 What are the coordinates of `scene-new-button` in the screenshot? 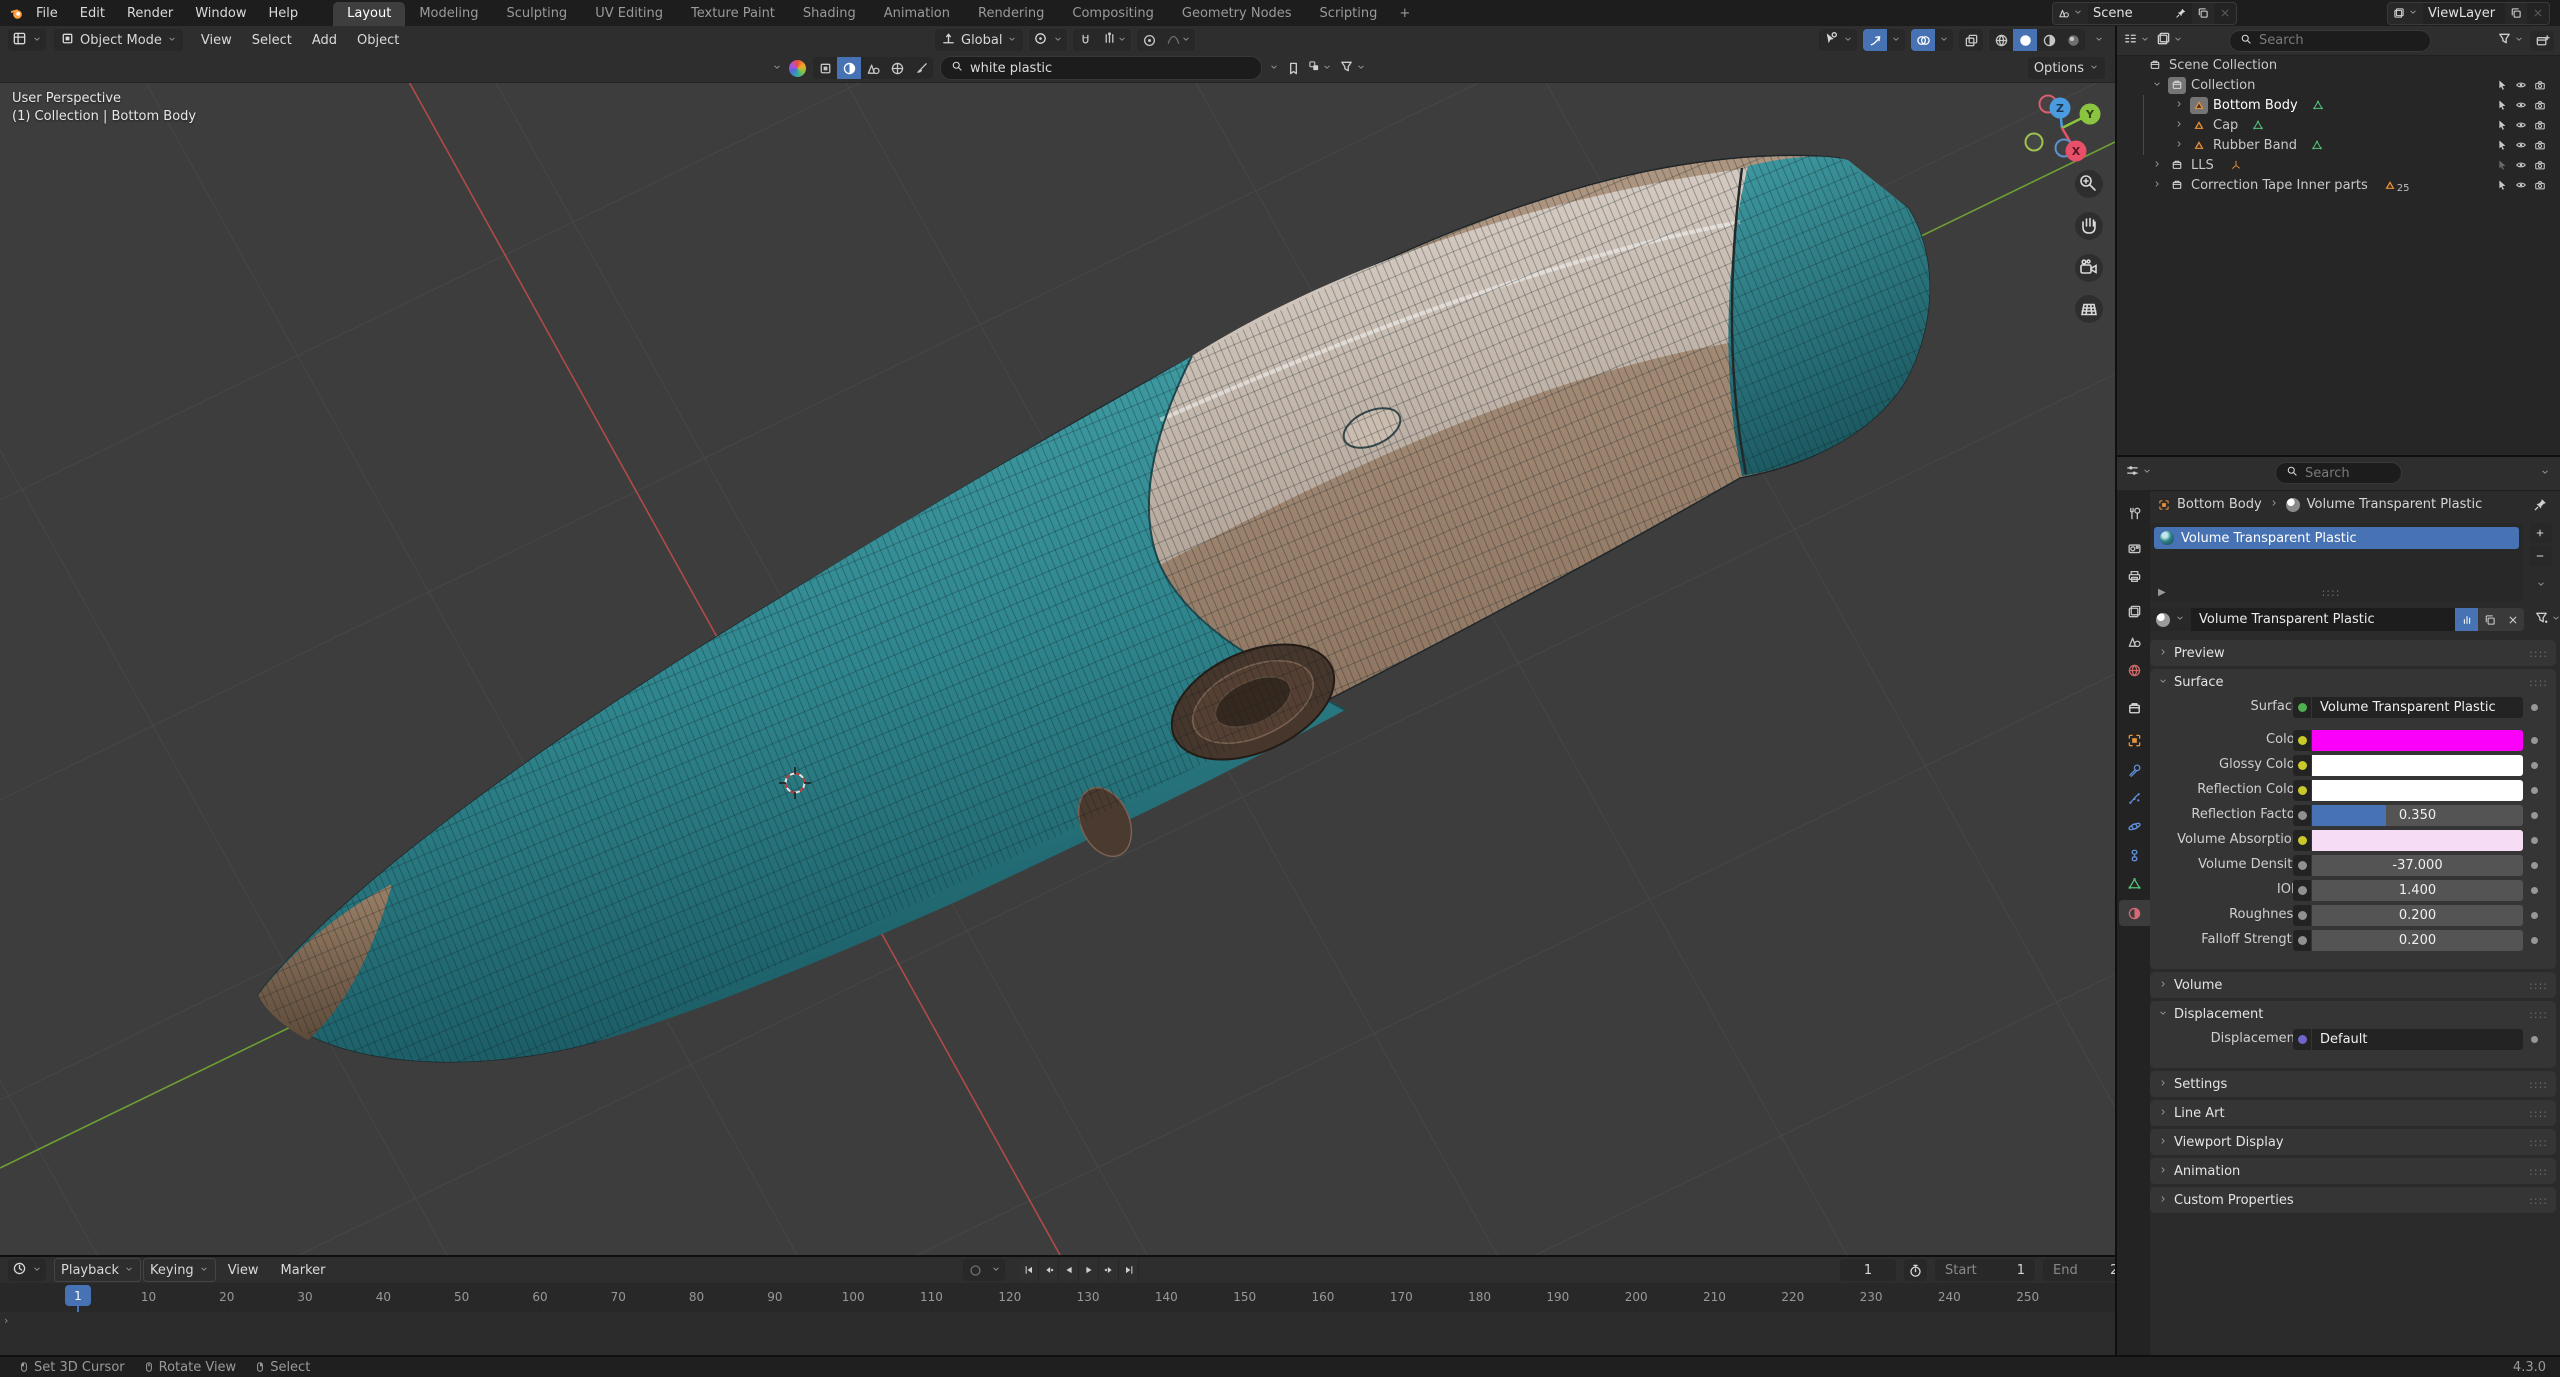 It's located at (2203, 13).